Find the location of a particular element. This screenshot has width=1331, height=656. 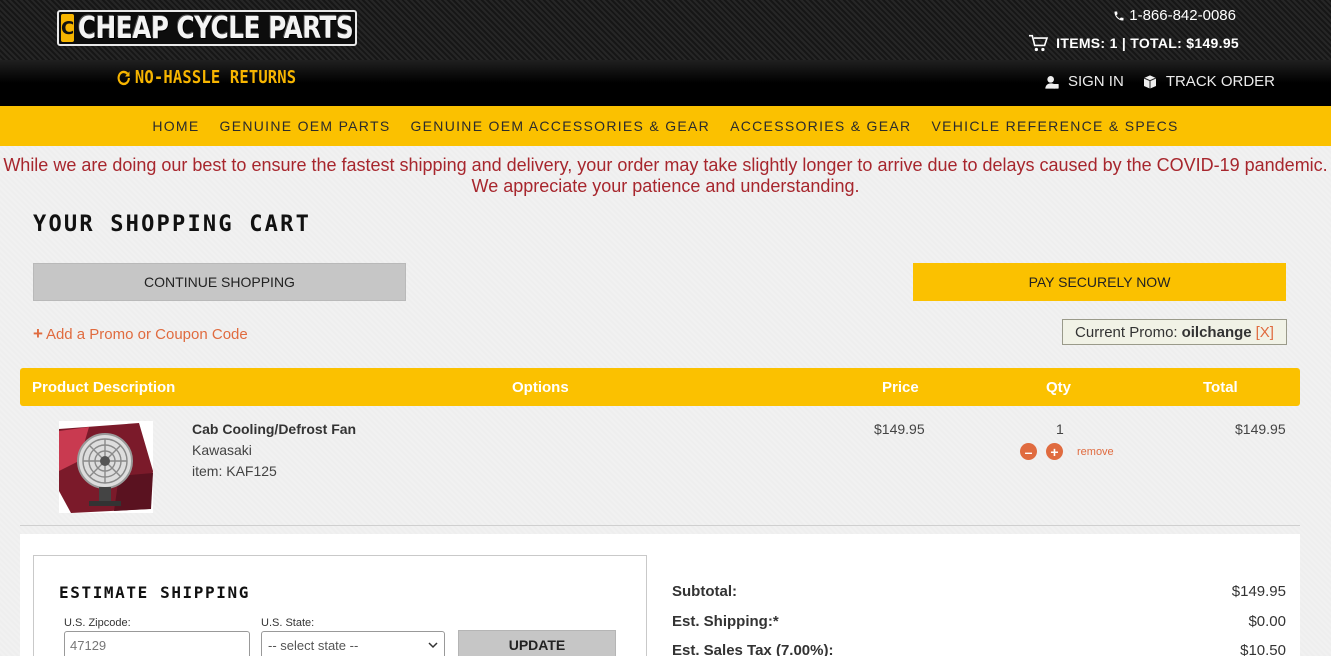

package-icon is located at coordinates (1150, 81).